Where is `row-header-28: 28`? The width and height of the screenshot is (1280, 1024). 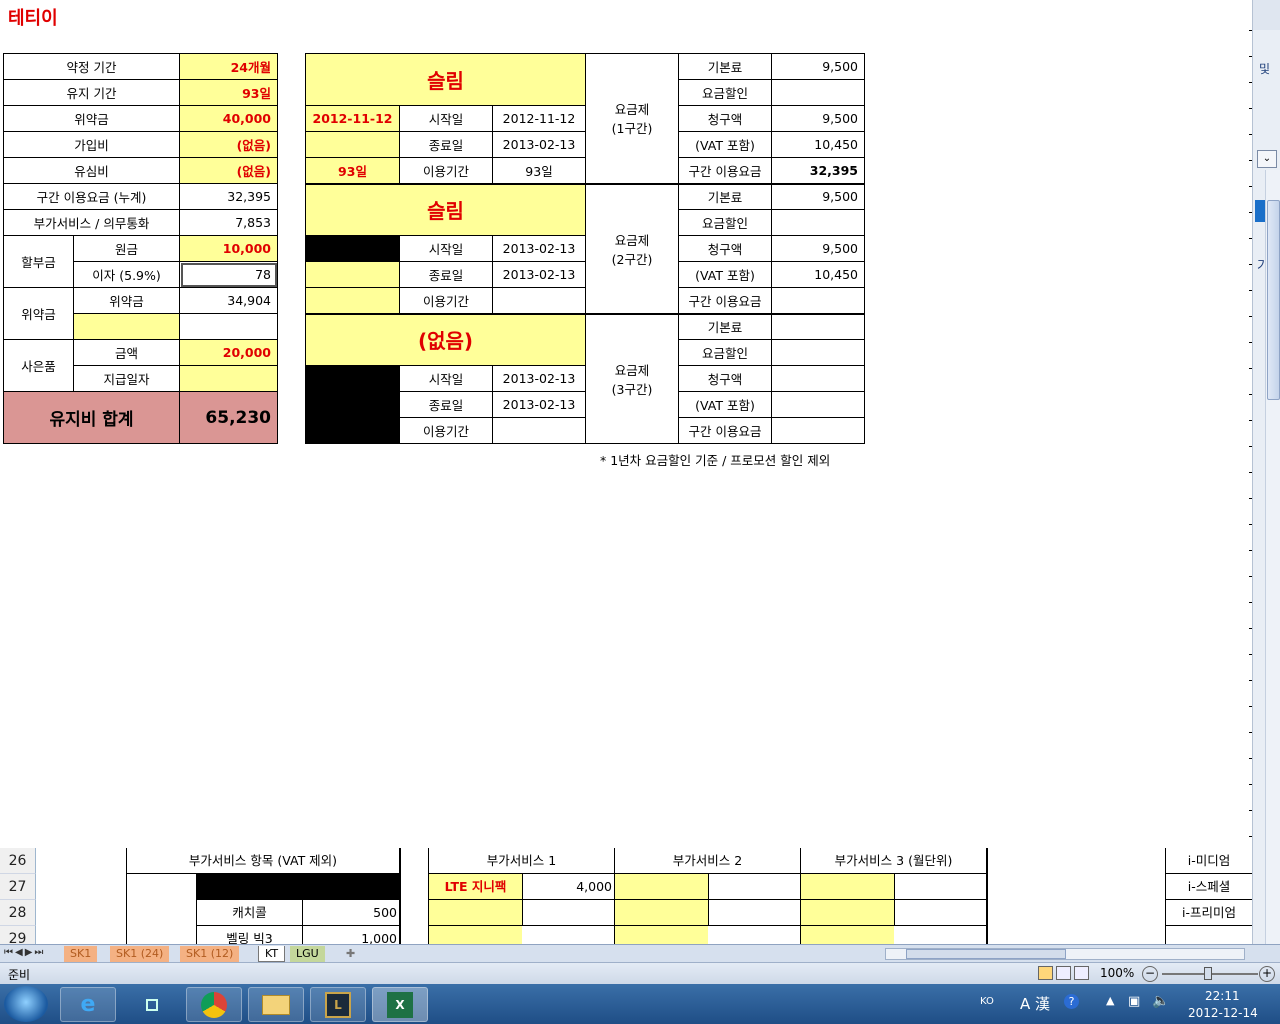 row-header-28: 28 is located at coordinates (18, 913).